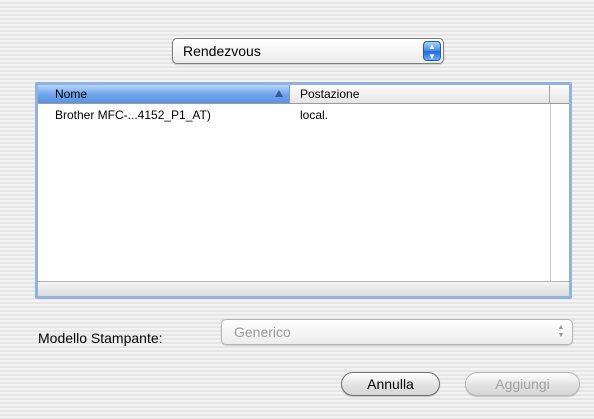 Image resolution: width=594 pixels, height=419 pixels. I want to click on column-header-blank, so click(559, 94).